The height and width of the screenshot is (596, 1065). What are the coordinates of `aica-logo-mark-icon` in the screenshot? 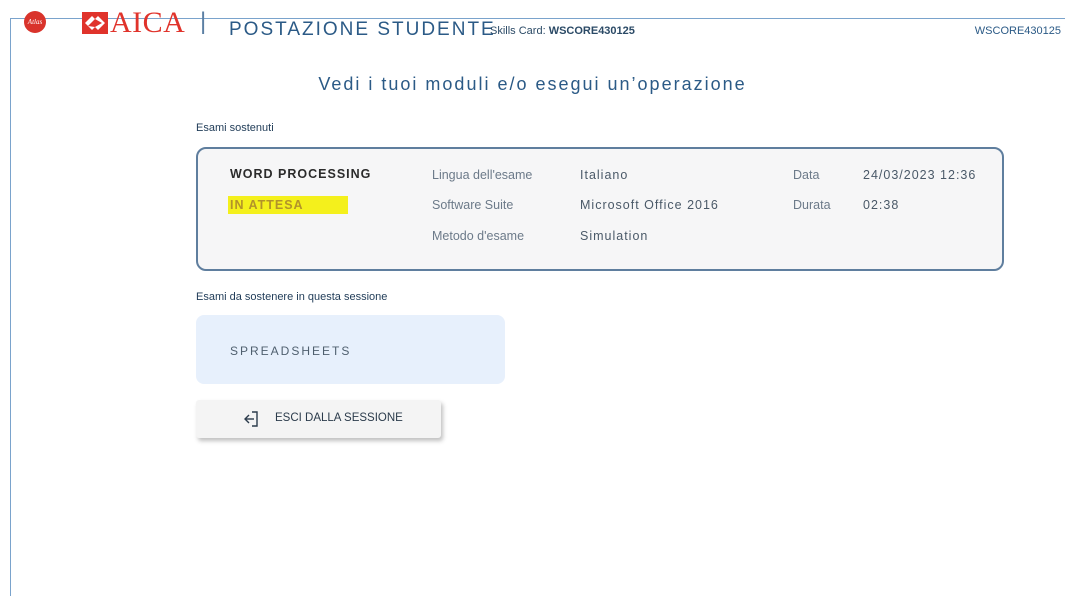 It's located at (95, 23).